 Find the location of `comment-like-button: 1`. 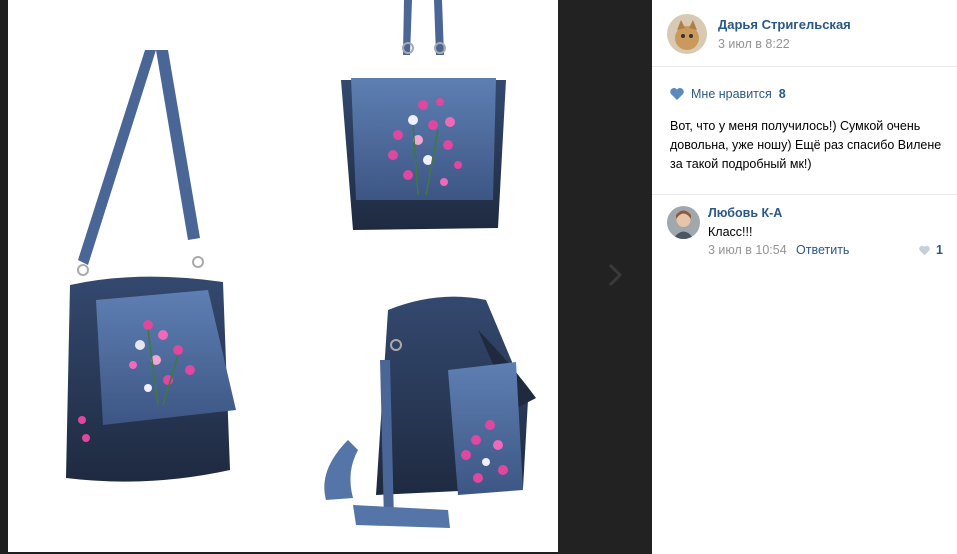

comment-like-button: 1 is located at coordinates (930, 250).